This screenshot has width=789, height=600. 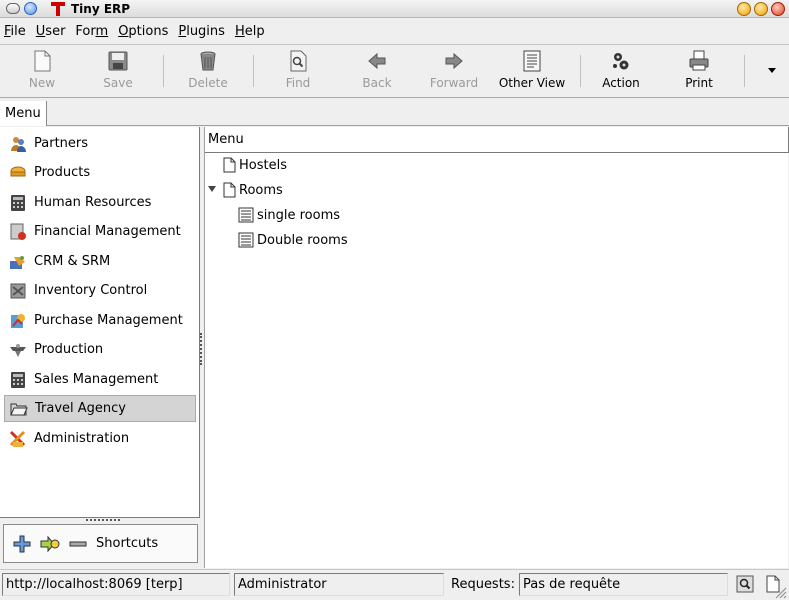 What do you see at coordinates (100, 408) in the screenshot?
I see `sidebar-item-travel-agency: Travel Agency` at bounding box center [100, 408].